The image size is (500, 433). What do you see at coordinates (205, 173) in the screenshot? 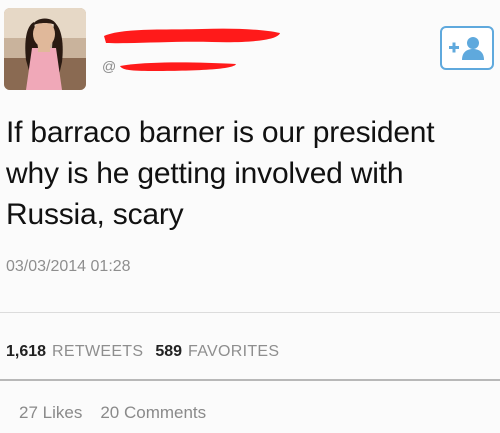
I see `tweet-text-line: why is he getting involved with` at bounding box center [205, 173].